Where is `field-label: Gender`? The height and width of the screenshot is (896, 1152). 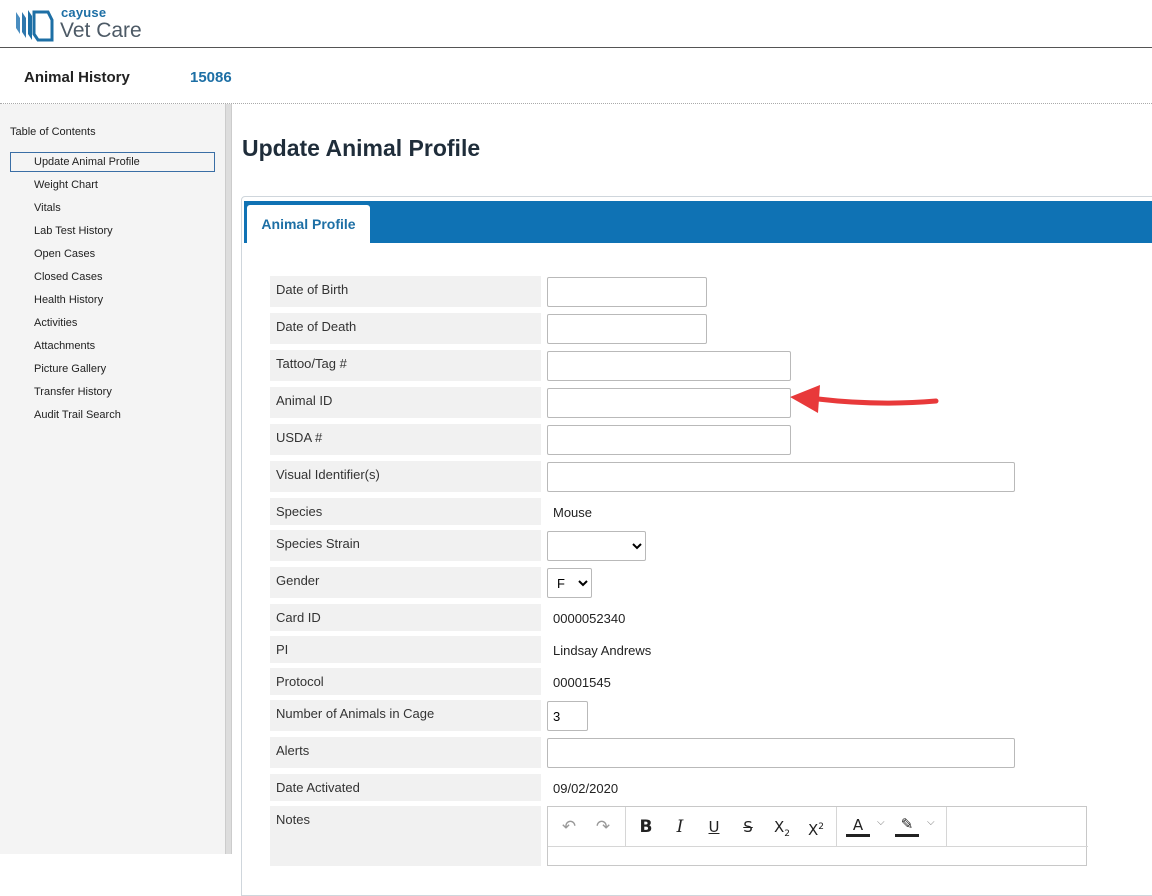 field-label: Gender is located at coordinates (405, 582).